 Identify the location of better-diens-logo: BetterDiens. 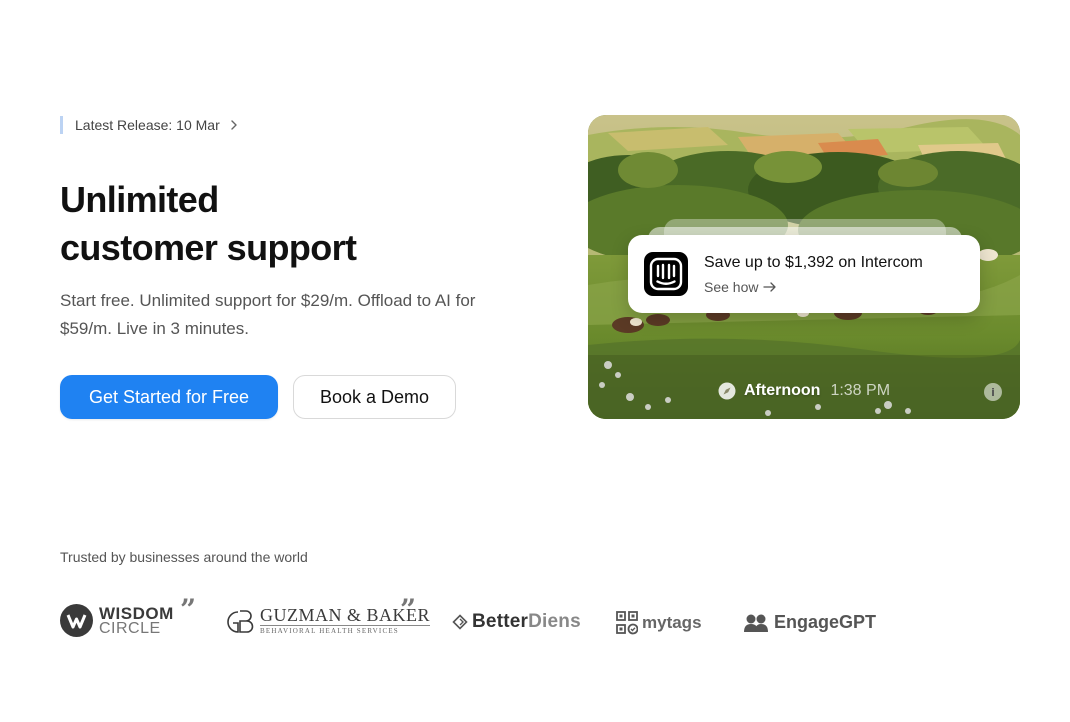
(516, 622).